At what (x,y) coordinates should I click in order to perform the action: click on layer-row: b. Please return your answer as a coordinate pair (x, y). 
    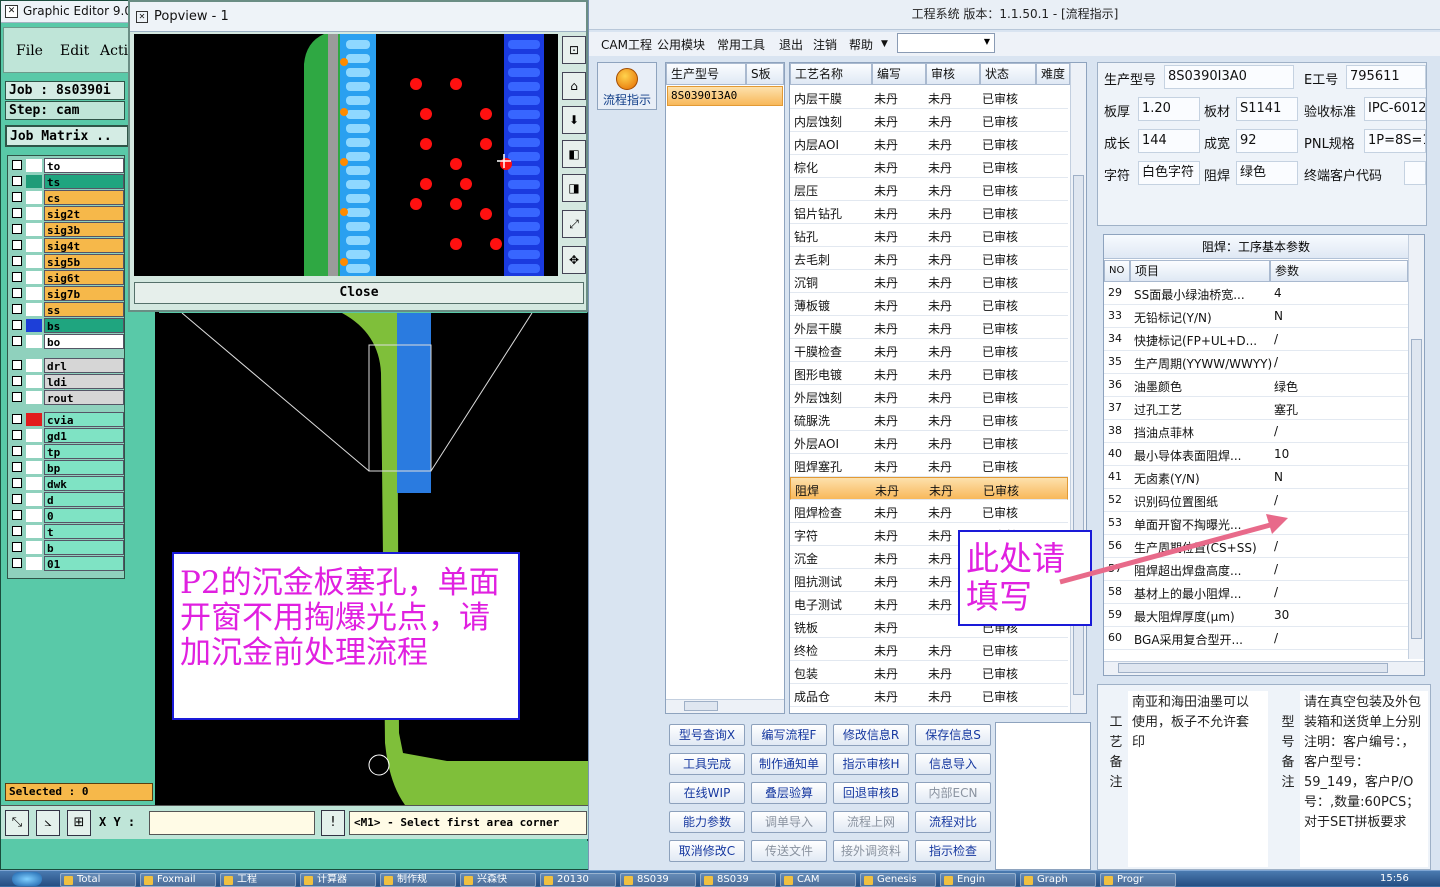
    Looking at the image, I should click on (67, 547).